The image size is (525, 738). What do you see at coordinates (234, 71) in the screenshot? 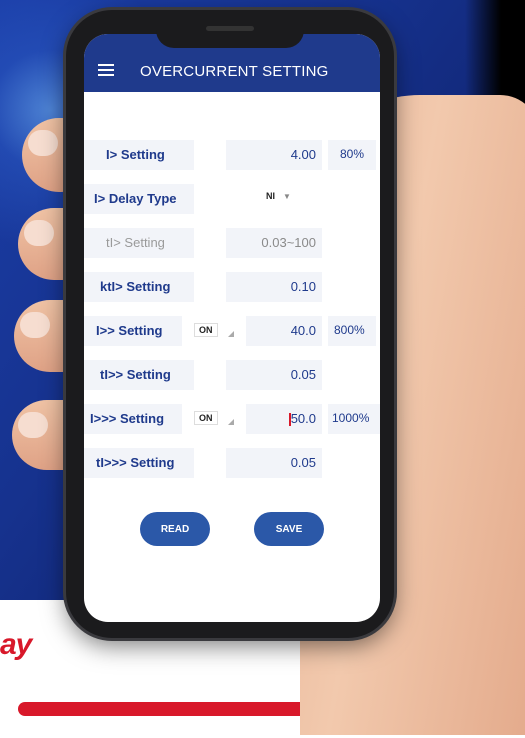
I see `page-title: OVERCURRENT SETTING` at bounding box center [234, 71].